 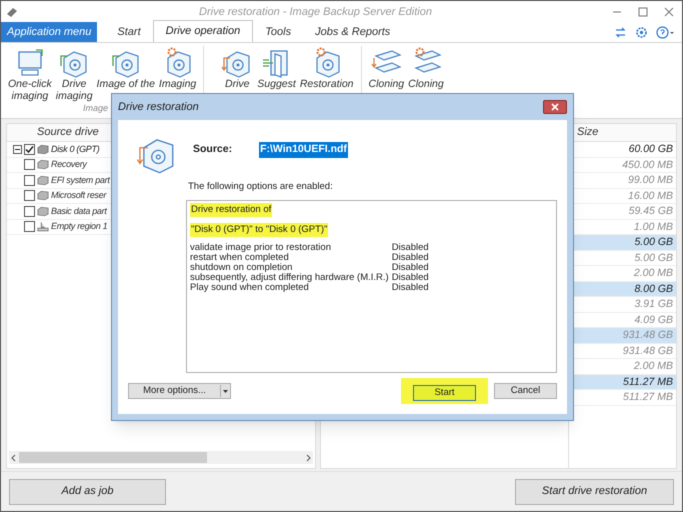 I want to click on option-name: validate image prior to restoration, so click(x=261, y=248).